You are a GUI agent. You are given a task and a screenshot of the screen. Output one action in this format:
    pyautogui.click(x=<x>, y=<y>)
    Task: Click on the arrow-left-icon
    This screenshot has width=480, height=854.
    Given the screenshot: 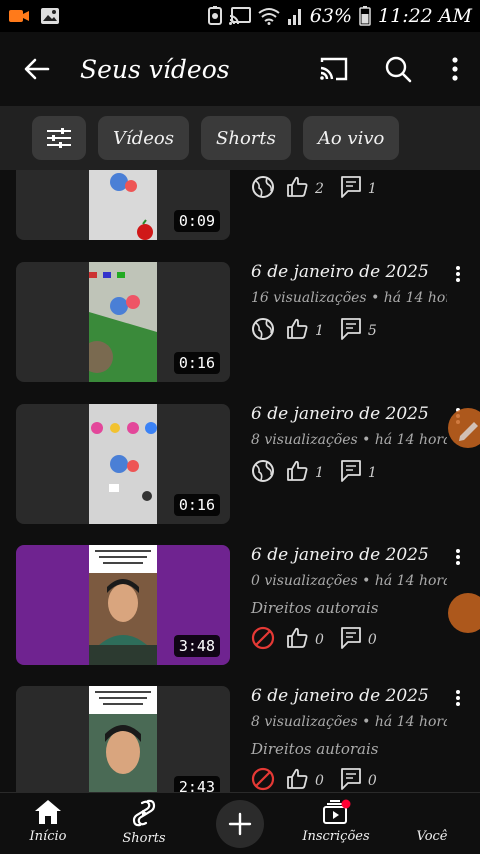 What is the action you would take?
    pyautogui.click(x=37, y=69)
    